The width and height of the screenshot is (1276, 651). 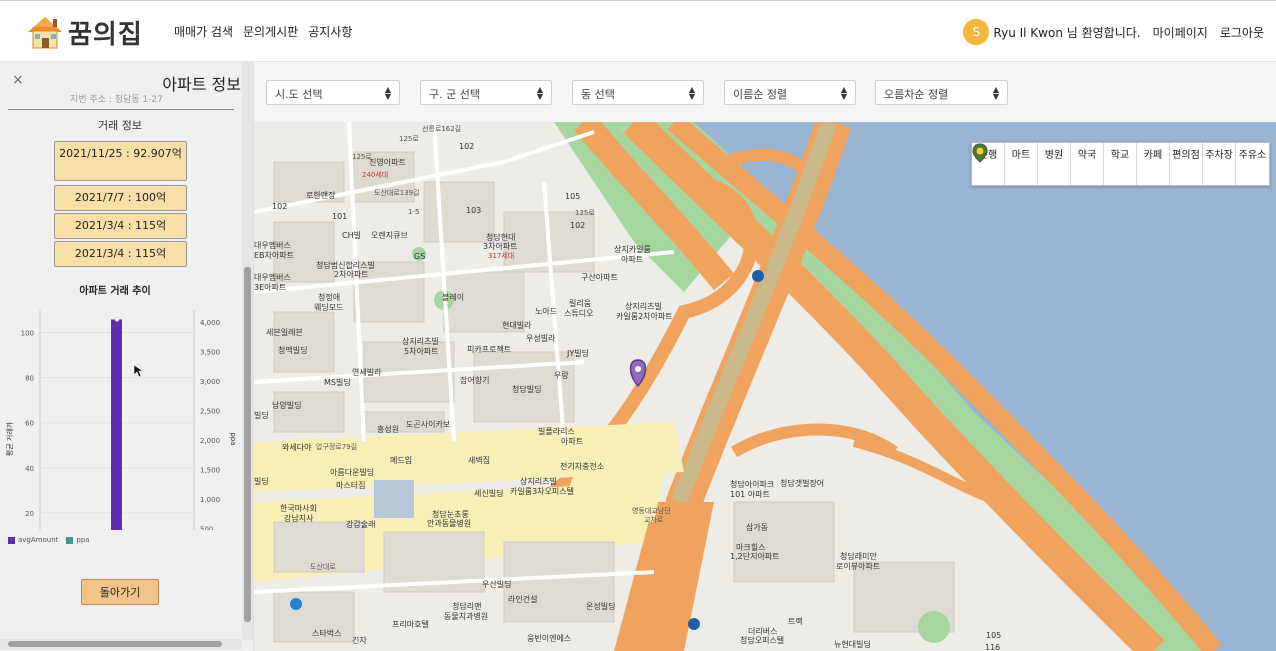 What do you see at coordinates (1153, 155) in the screenshot?
I see `category-label: 카페` at bounding box center [1153, 155].